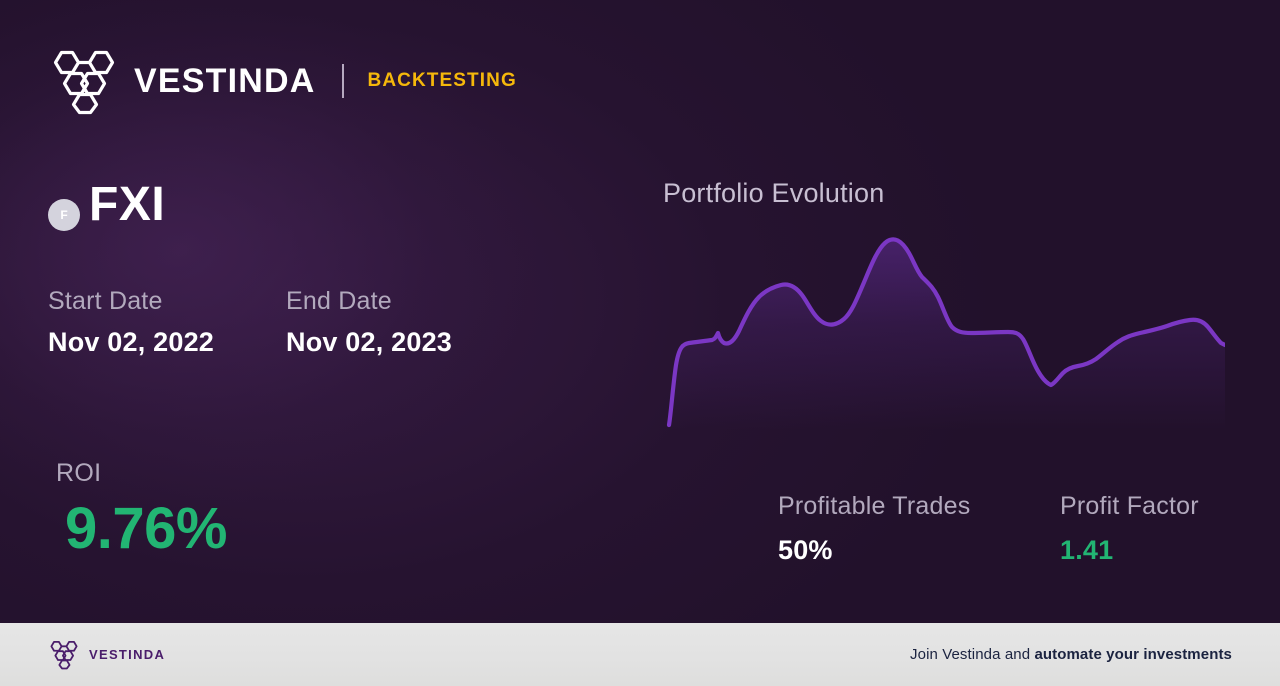  Describe the element at coordinates (405, 323) in the screenshot. I see `end-date-block: End Date Nov 02, 2023` at that location.